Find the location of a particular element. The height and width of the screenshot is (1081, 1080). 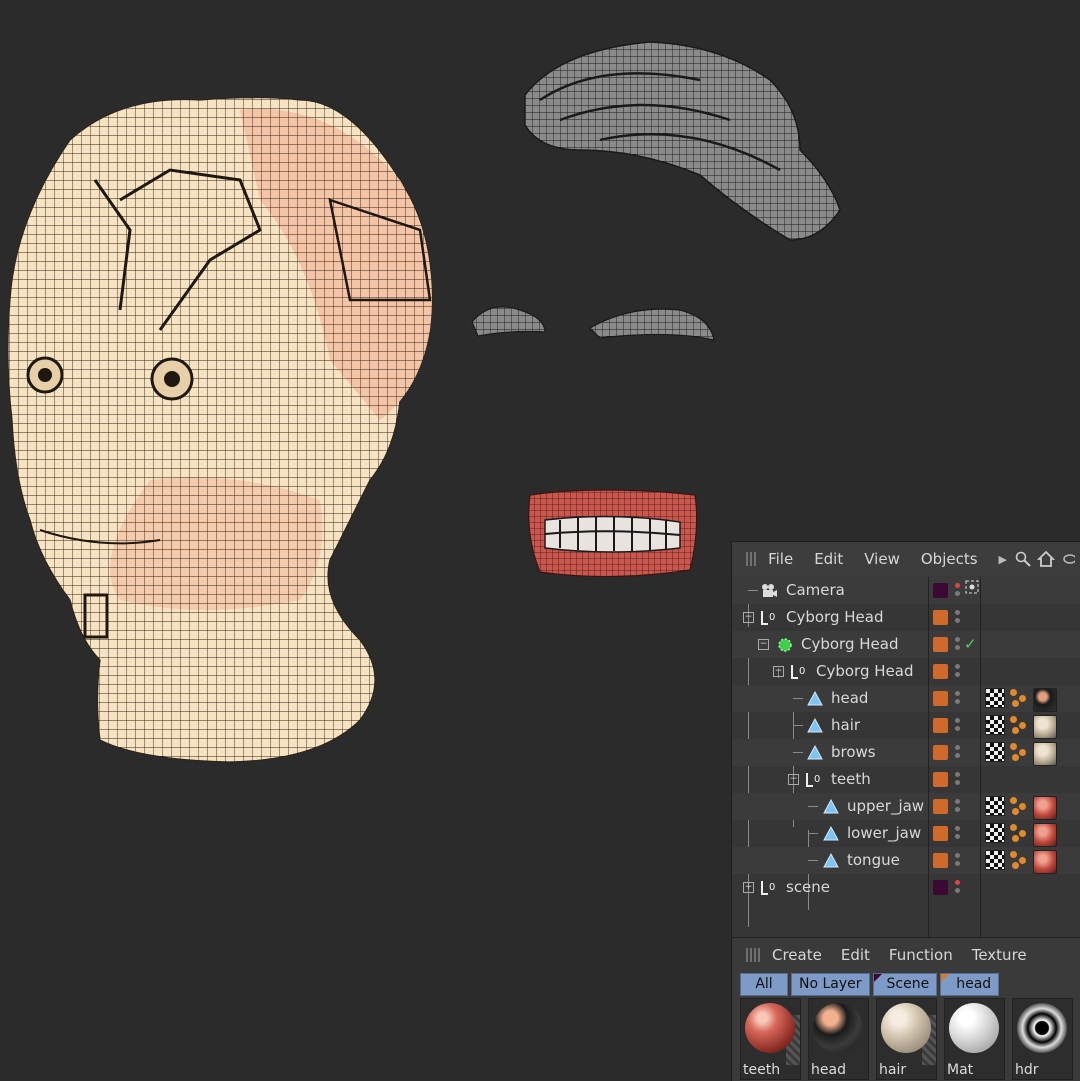

material-manager-menubar: Create Edit Function Texture is located at coordinates (906, 955).